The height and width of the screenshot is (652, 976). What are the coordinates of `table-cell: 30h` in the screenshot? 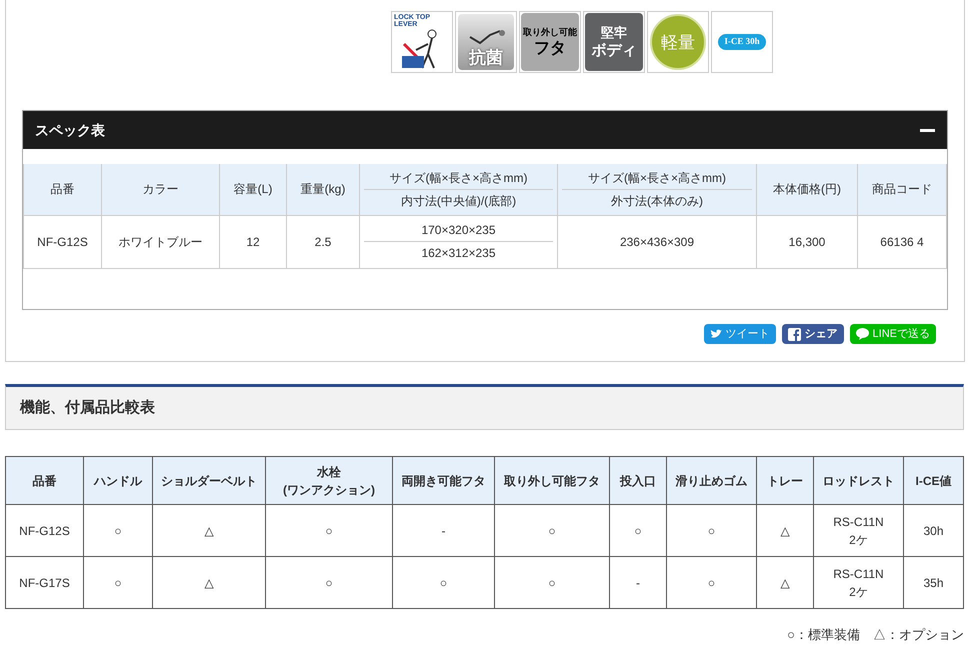 It's located at (933, 531).